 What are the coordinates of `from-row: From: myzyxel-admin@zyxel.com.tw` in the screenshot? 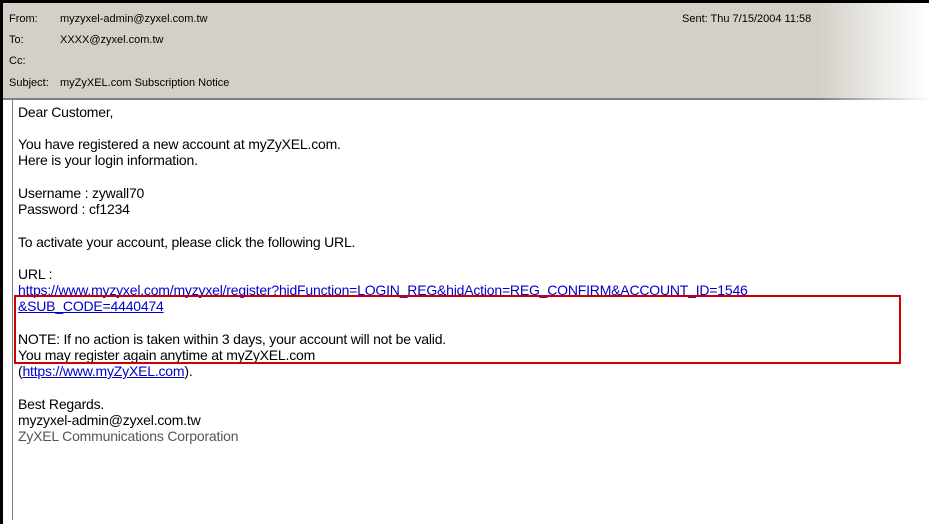 It's located at (108, 19).